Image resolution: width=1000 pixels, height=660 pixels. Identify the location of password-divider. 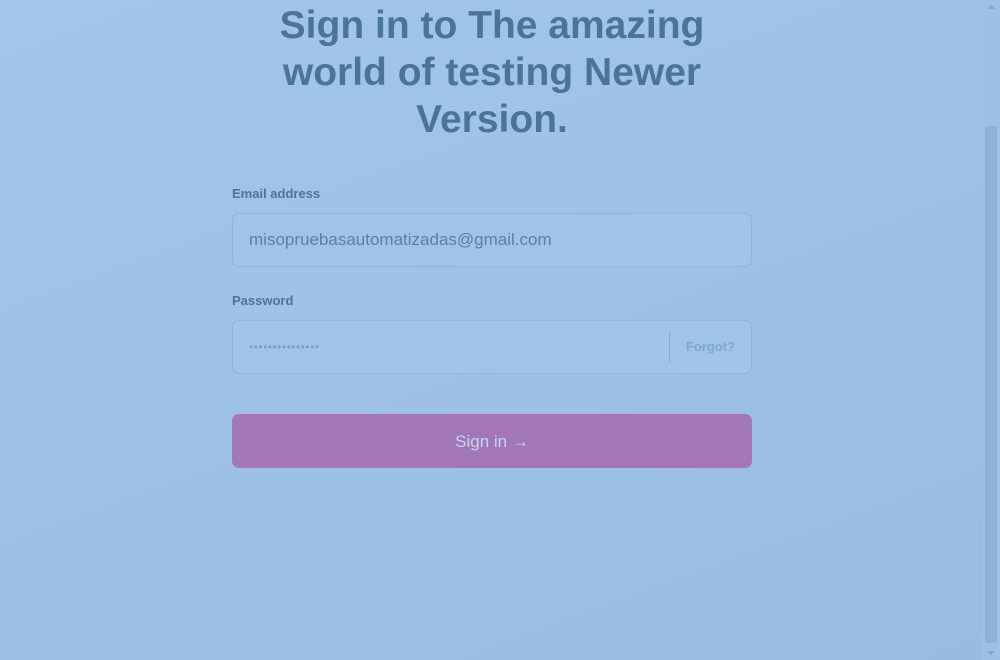
(669, 347).